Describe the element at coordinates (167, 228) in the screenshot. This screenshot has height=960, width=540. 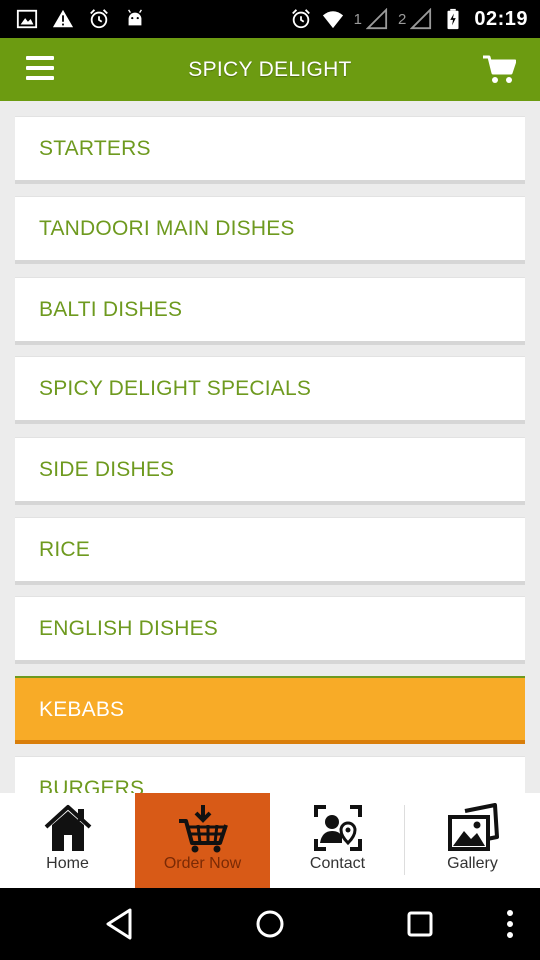
I see `category-label: TANDOORI MAIN DISHES` at that location.